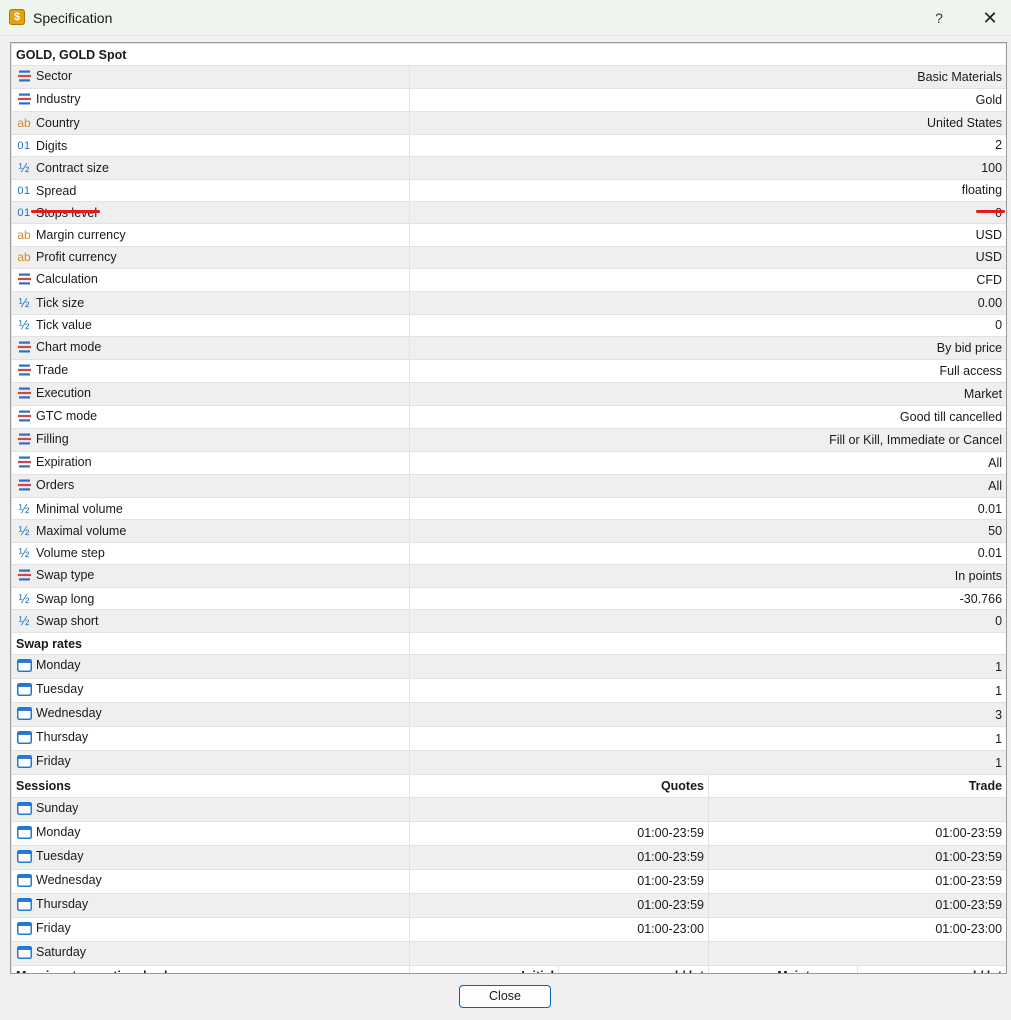  Describe the element at coordinates (24, 257) in the screenshot. I see `text-icon: ab` at that location.